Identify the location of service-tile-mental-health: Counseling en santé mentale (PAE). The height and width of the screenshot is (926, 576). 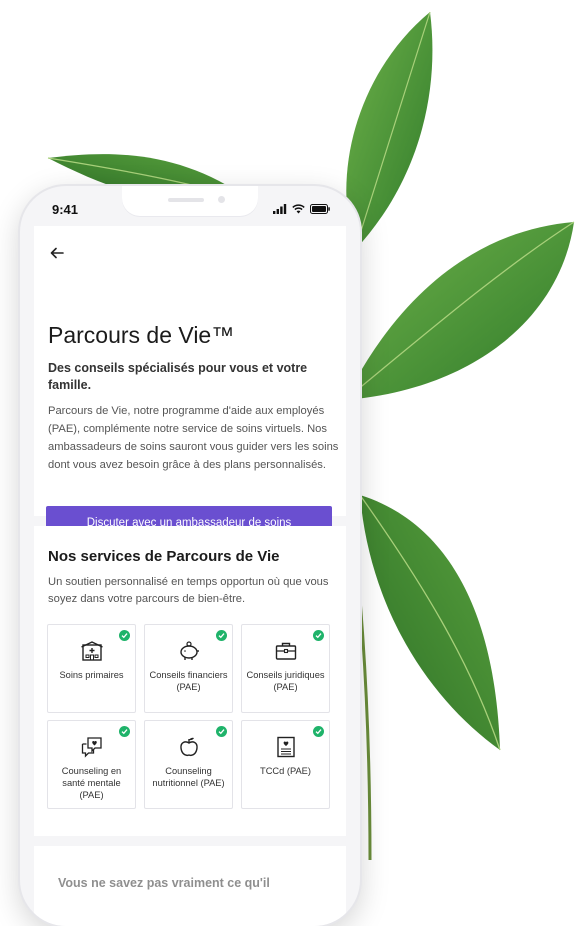
(91, 764).